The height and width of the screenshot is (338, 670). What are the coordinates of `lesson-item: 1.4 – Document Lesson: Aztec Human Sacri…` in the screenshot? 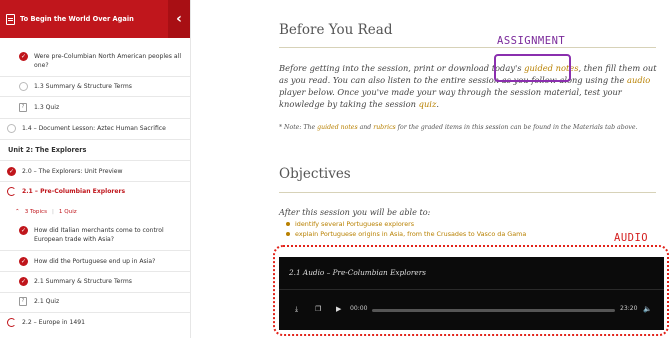 It's located at (95, 128).